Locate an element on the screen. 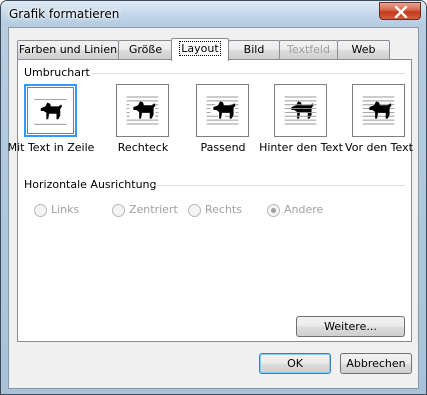  wrap-option-behind-text: Hinter den Text is located at coordinates (301, 124).